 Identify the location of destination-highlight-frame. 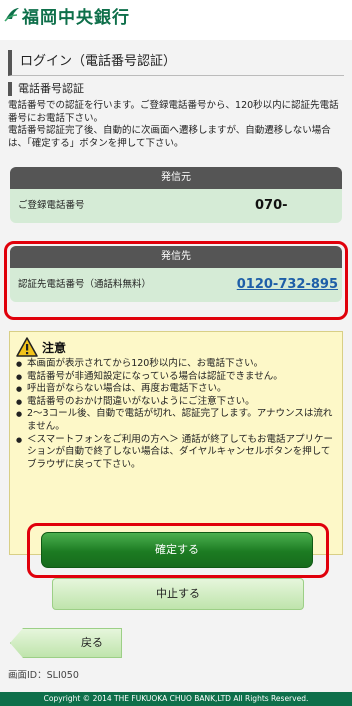
(176, 280).